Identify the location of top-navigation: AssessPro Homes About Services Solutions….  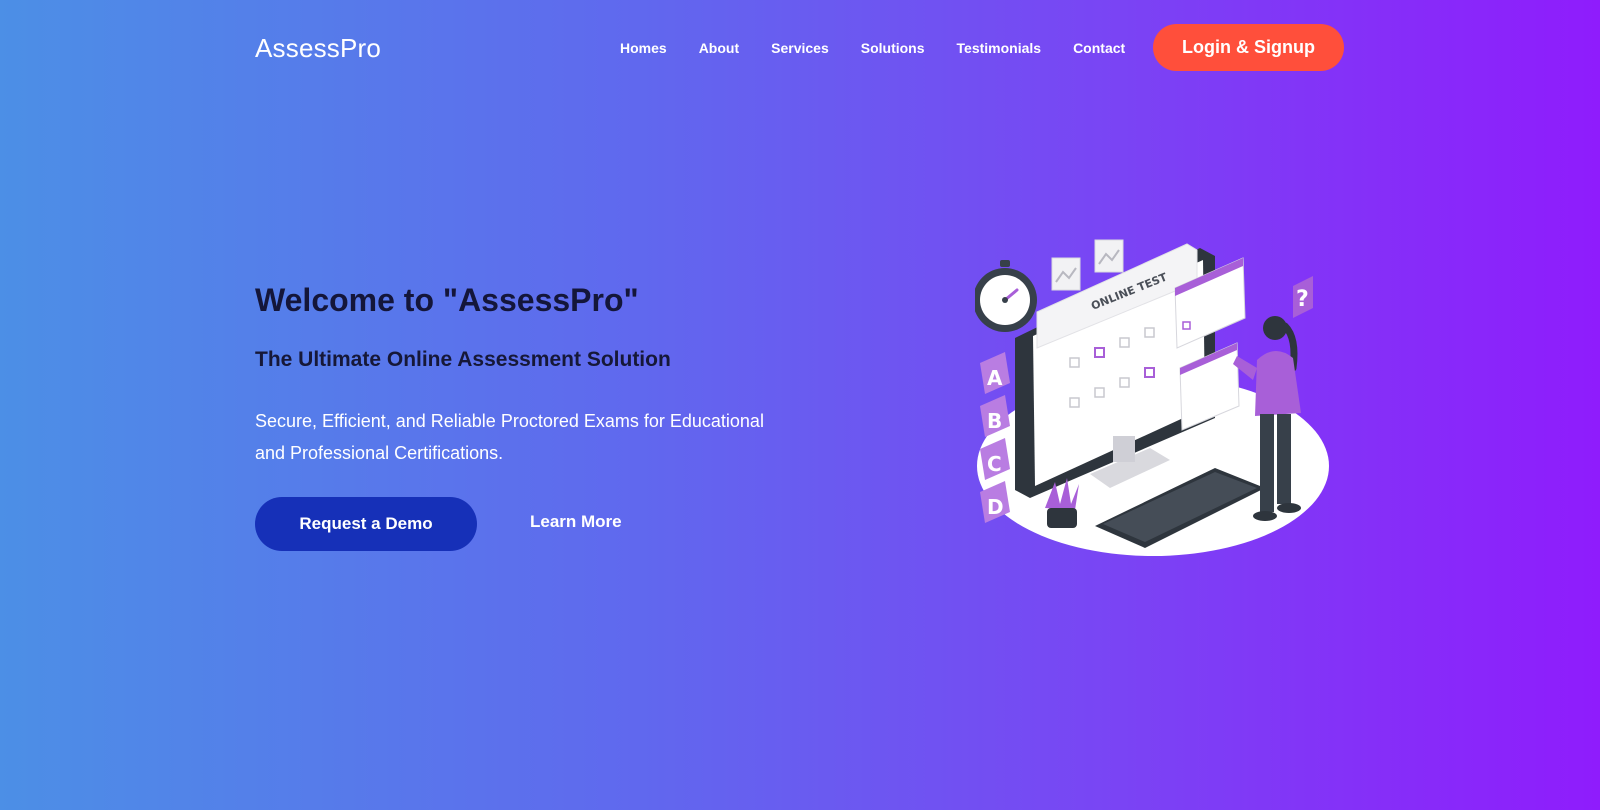
(800, 48).